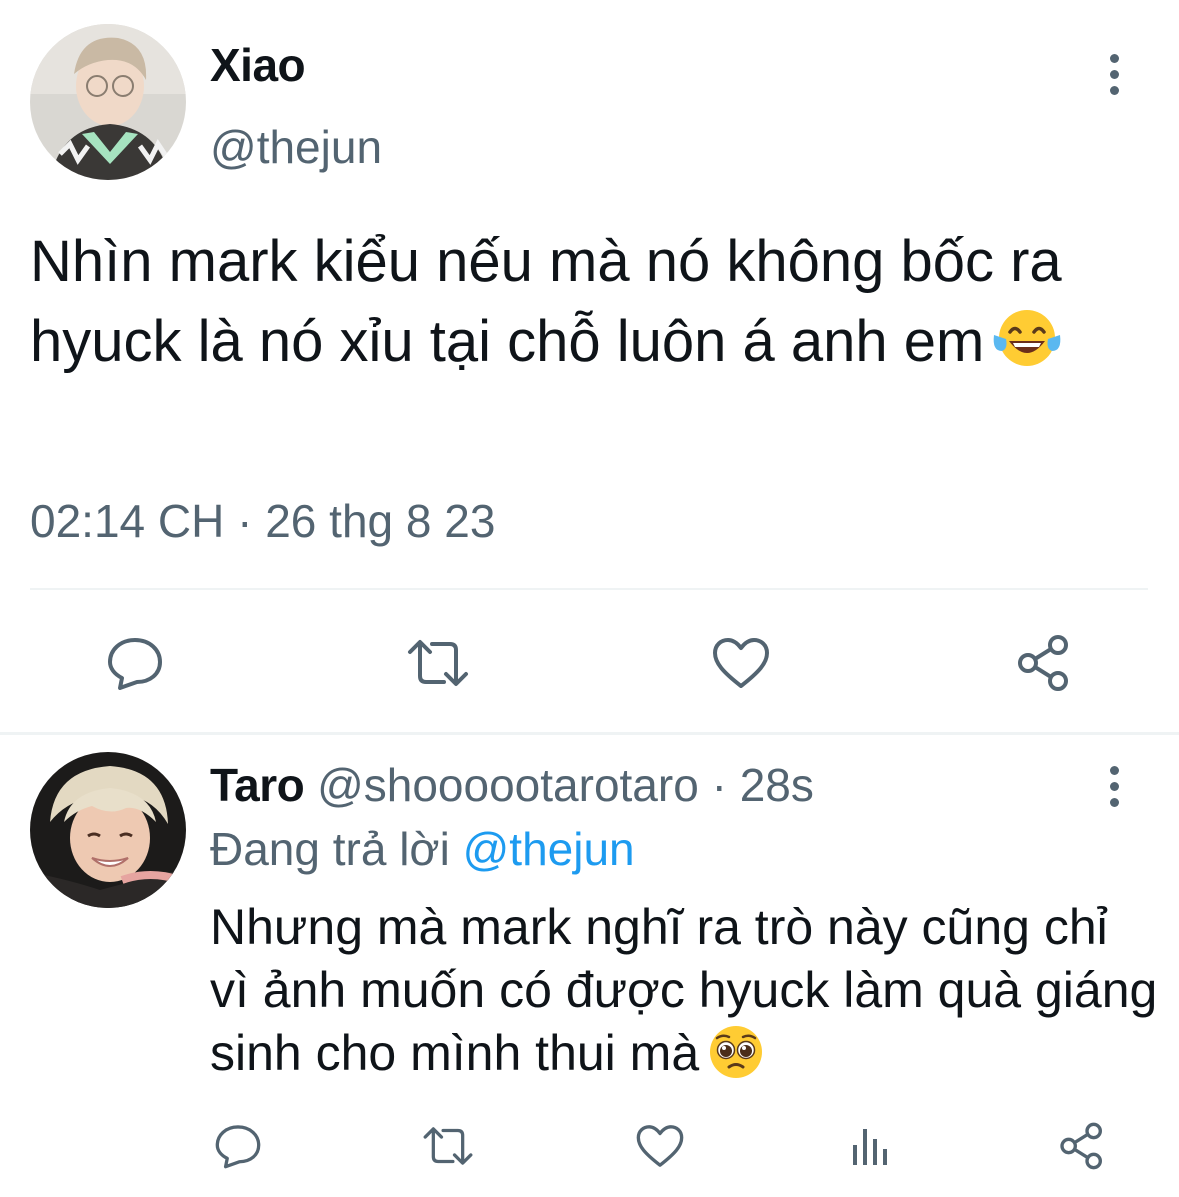 Image resolution: width=1179 pixels, height=1197 pixels. I want to click on reply-author-handle: @shoooootarotaro, so click(508, 785).